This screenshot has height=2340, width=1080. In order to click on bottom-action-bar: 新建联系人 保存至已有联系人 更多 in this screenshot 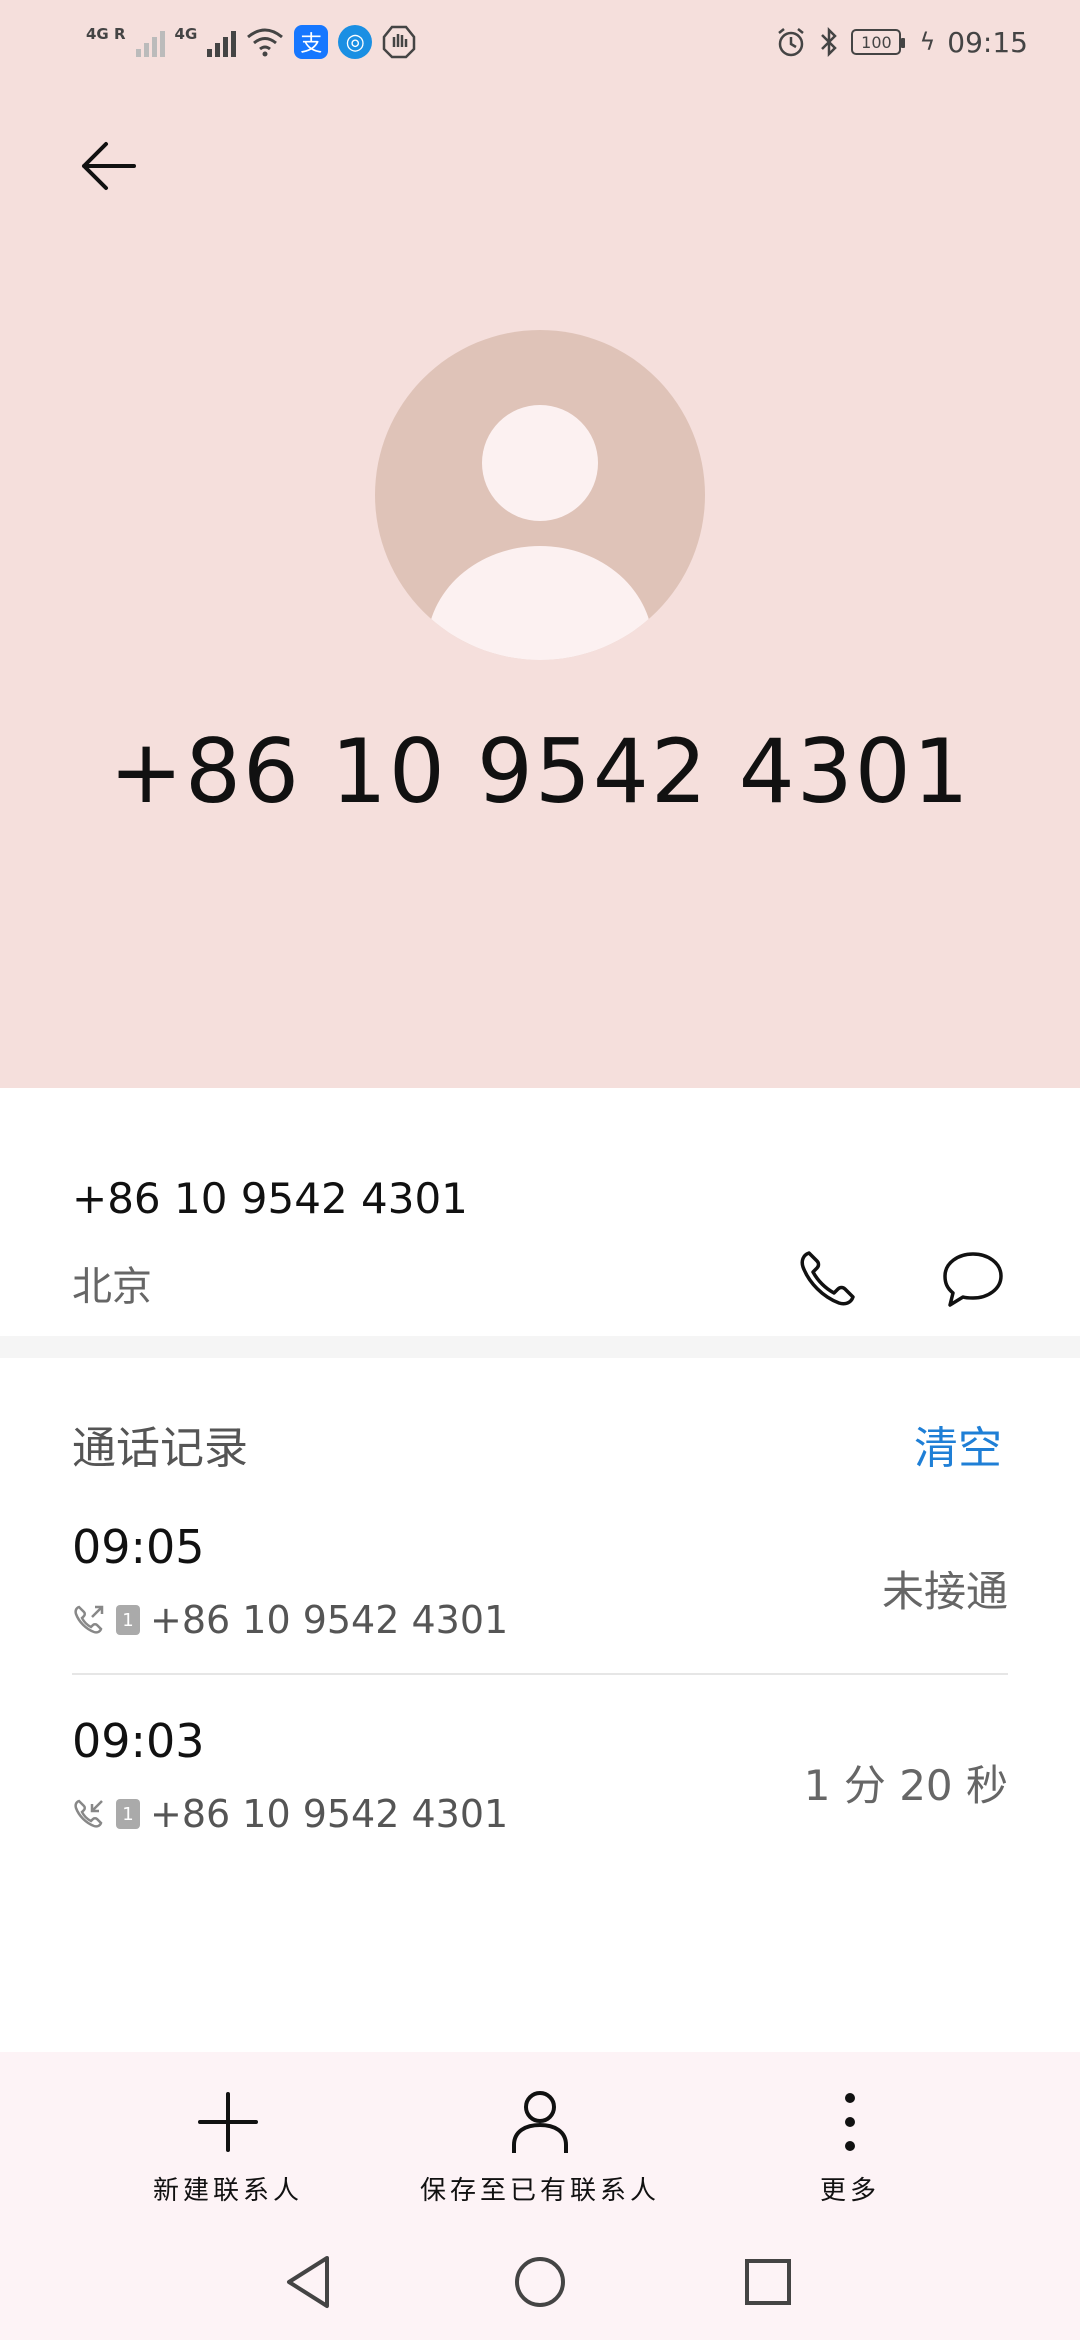, I will do `click(540, 2196)`.